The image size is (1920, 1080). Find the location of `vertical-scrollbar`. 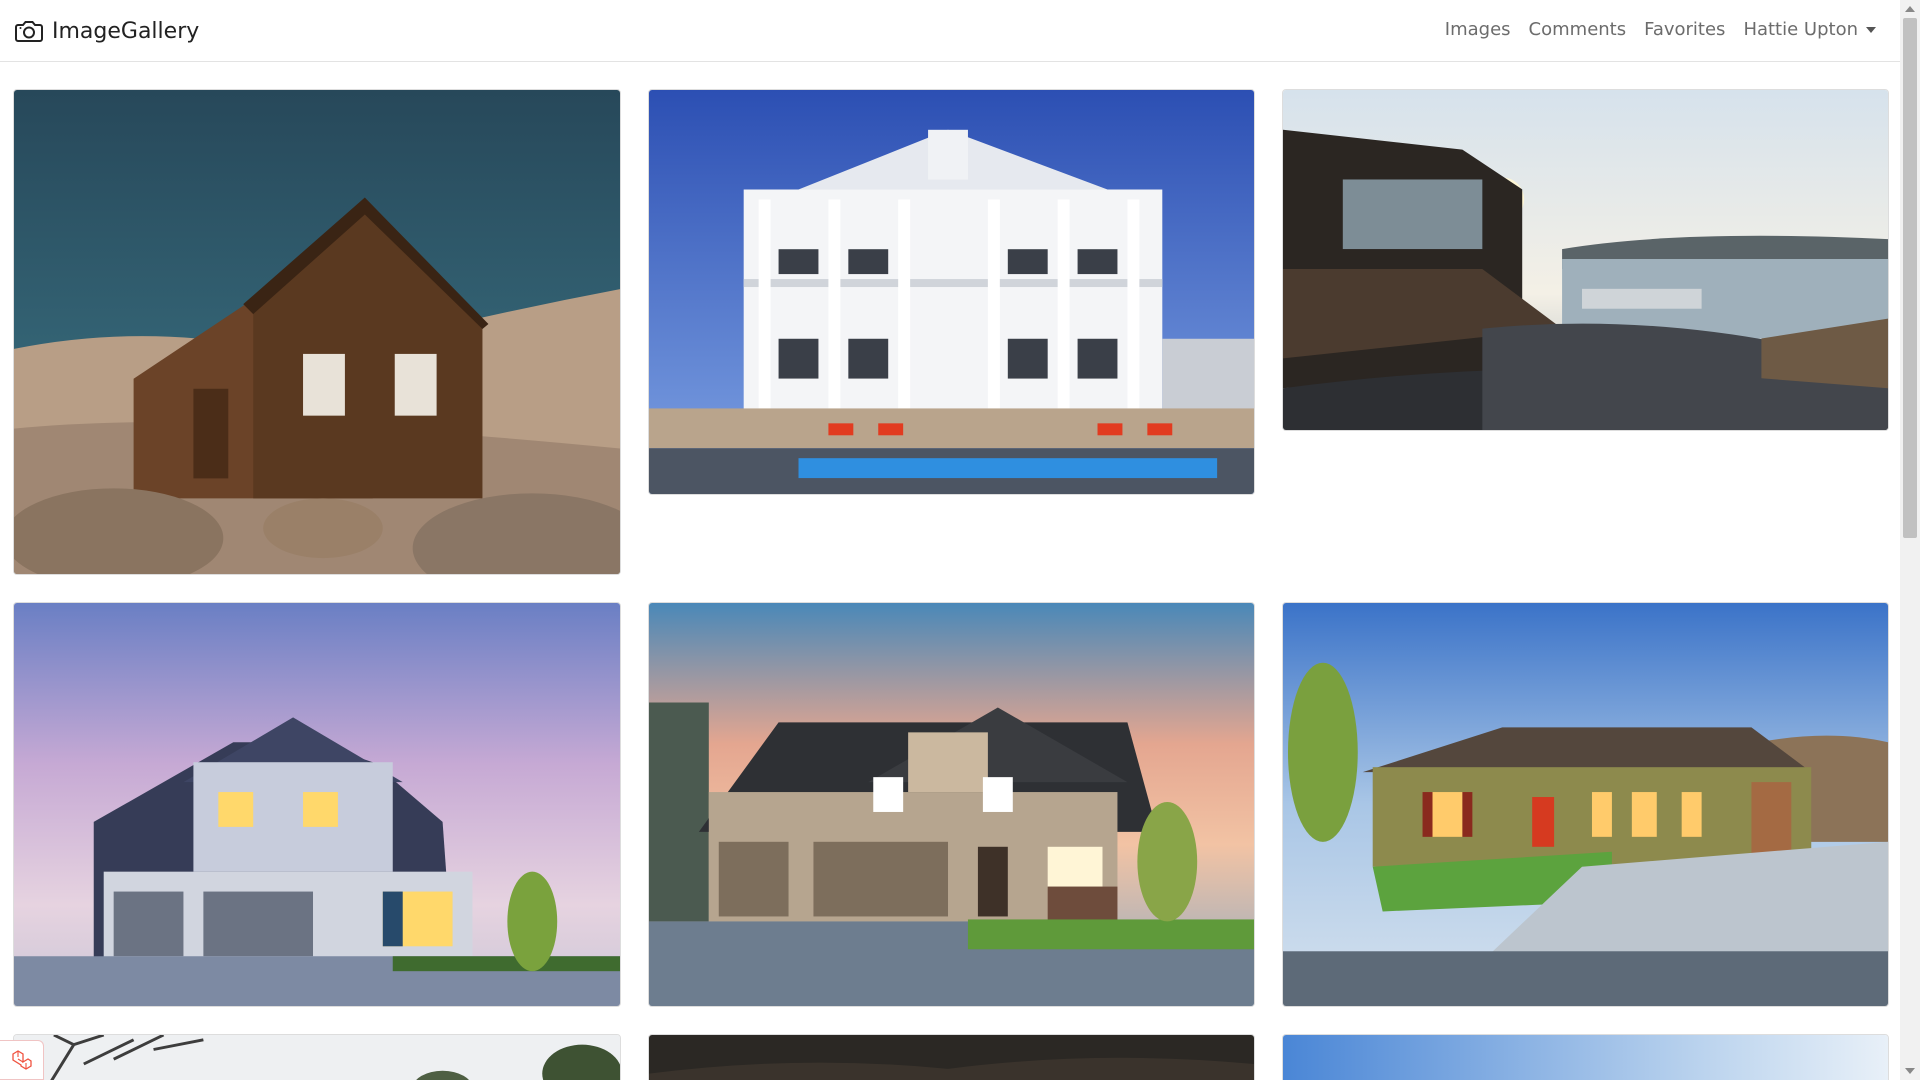

vertical-scrollbar is located at coordinates (1910, 540).